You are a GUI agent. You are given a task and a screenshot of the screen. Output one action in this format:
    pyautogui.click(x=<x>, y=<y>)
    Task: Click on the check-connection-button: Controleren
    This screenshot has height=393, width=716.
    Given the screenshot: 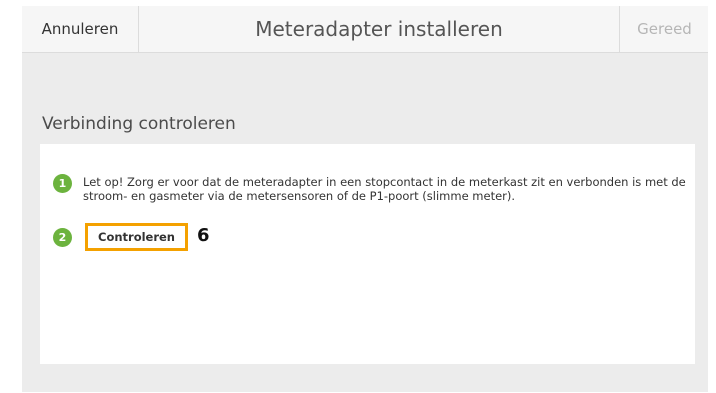 What is the action you would take?
    pyautogui.click(x=136, y=237)
    